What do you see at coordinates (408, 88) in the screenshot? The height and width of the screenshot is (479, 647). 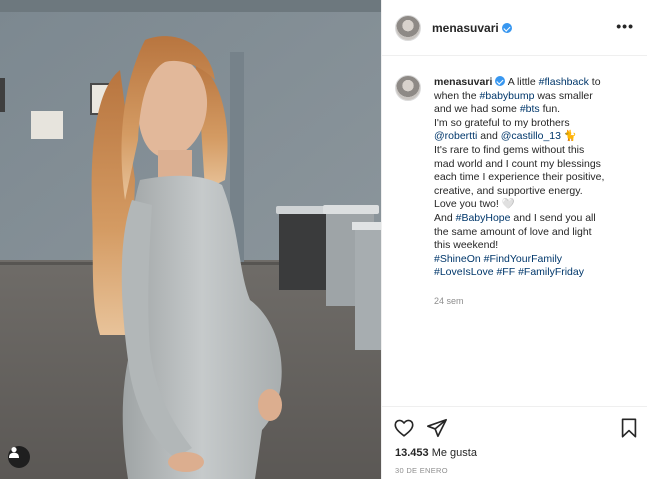 I see `caption-avatar` at bounding box center [408, 88].